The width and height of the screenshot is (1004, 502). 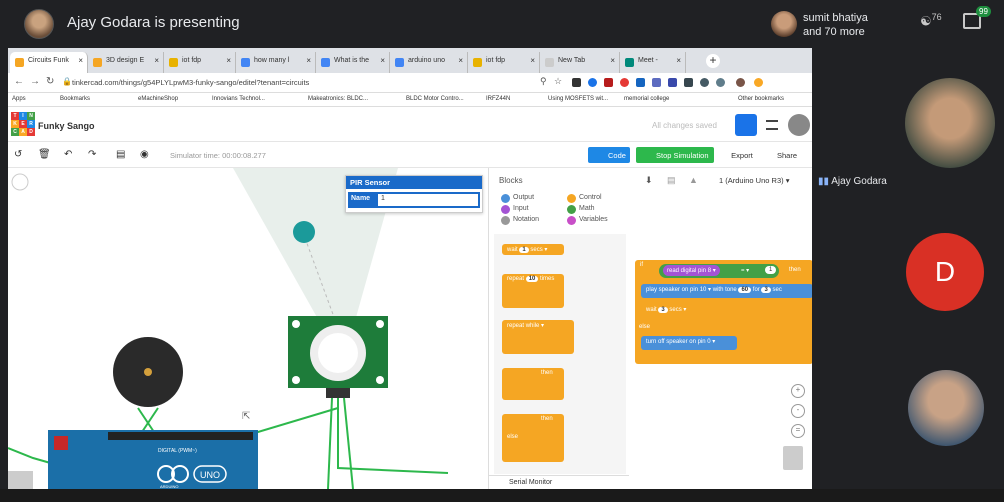 What do you see at coordinates (653, 62) in the screenshot?
I see `browser-tab: Meet - ×` at bounding box center [653, 62].